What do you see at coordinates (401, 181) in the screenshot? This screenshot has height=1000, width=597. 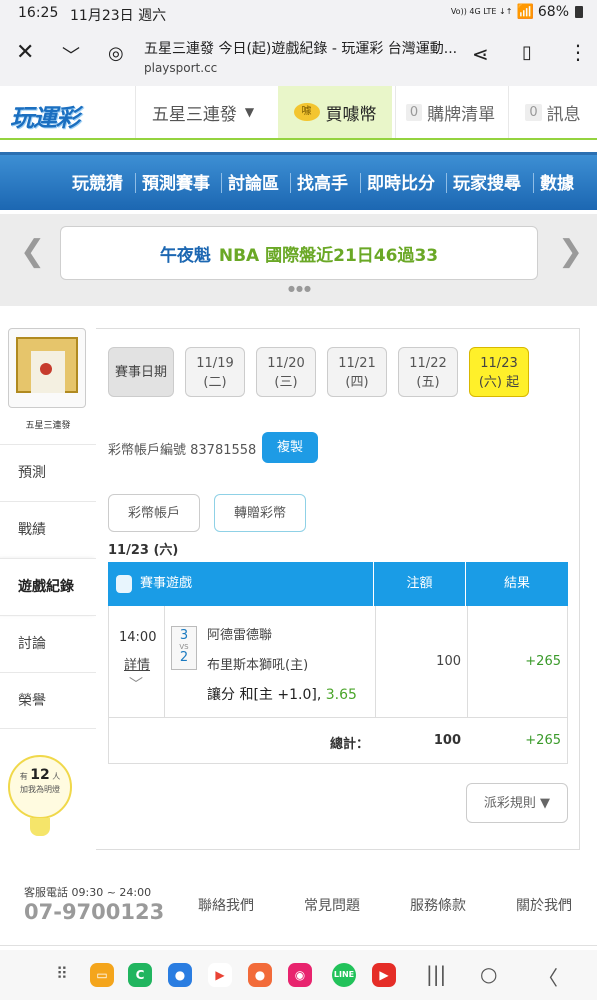 I see `nav-item: 即時比分` at bounding box center [401, 181].